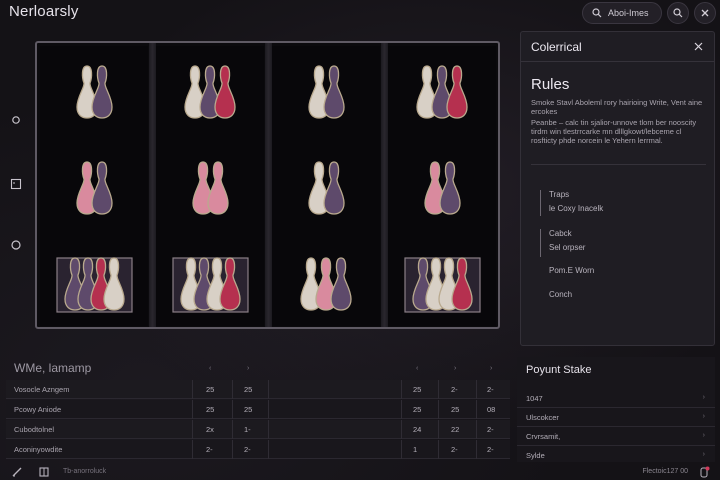  What do you see at coordinates (571, 270) in the screenshot?
I see `panel-link: Pom.E Worn` at bounding box center [571, 270].